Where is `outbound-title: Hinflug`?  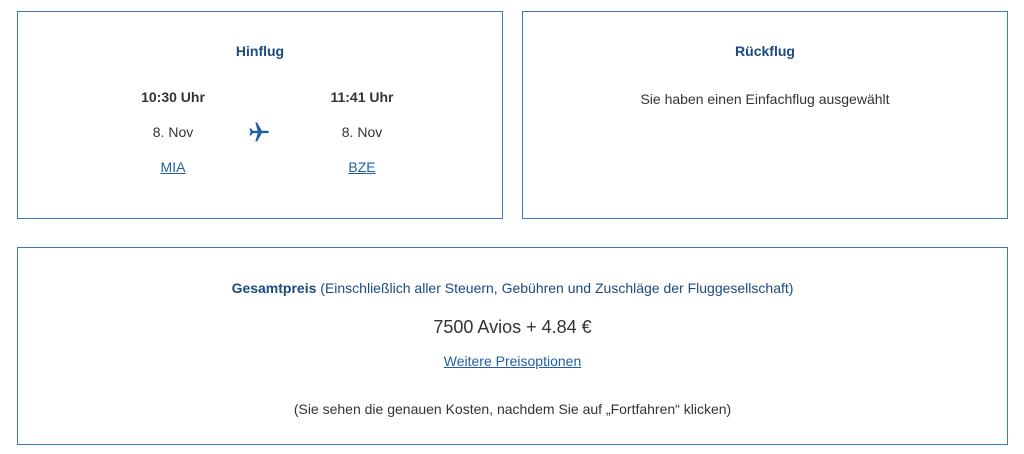
outbound-title: Hinflug is located at coordinates (260, 51).